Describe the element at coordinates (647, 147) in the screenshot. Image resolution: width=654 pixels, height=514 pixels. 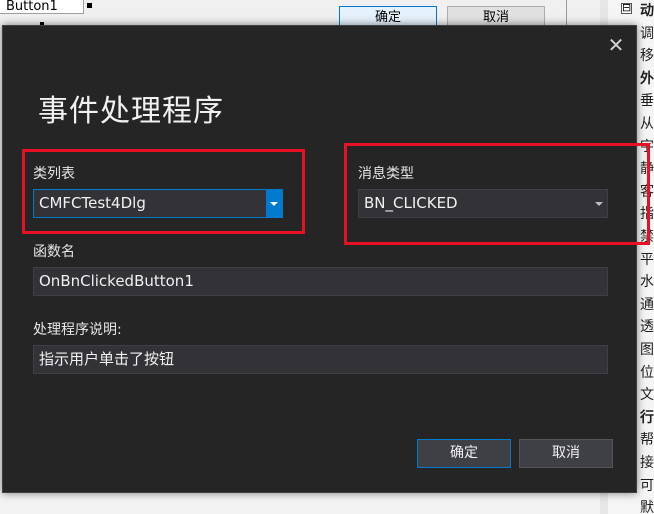
I see `property-row: 字` at that location.